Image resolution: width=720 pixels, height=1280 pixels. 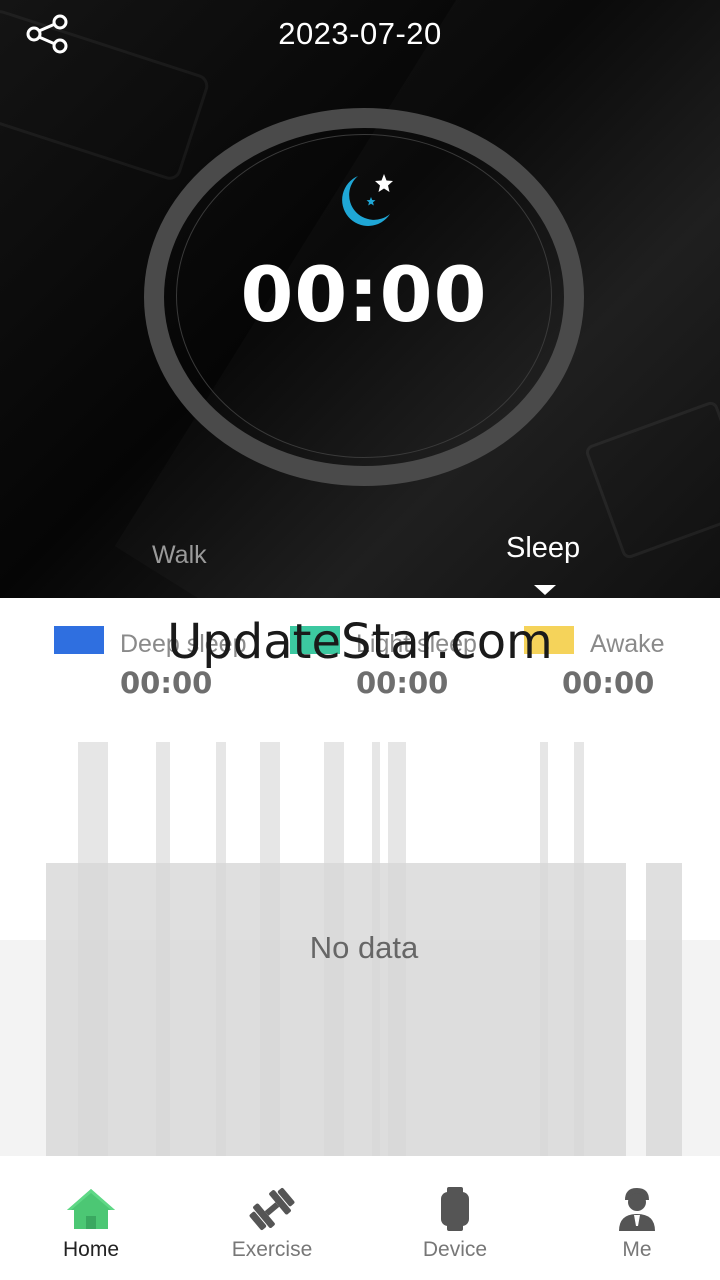 What do you see at coordinates (664, 1009) in the screenshot?
I see `chart-empty-overlay` at bounding box center [664, 1009].